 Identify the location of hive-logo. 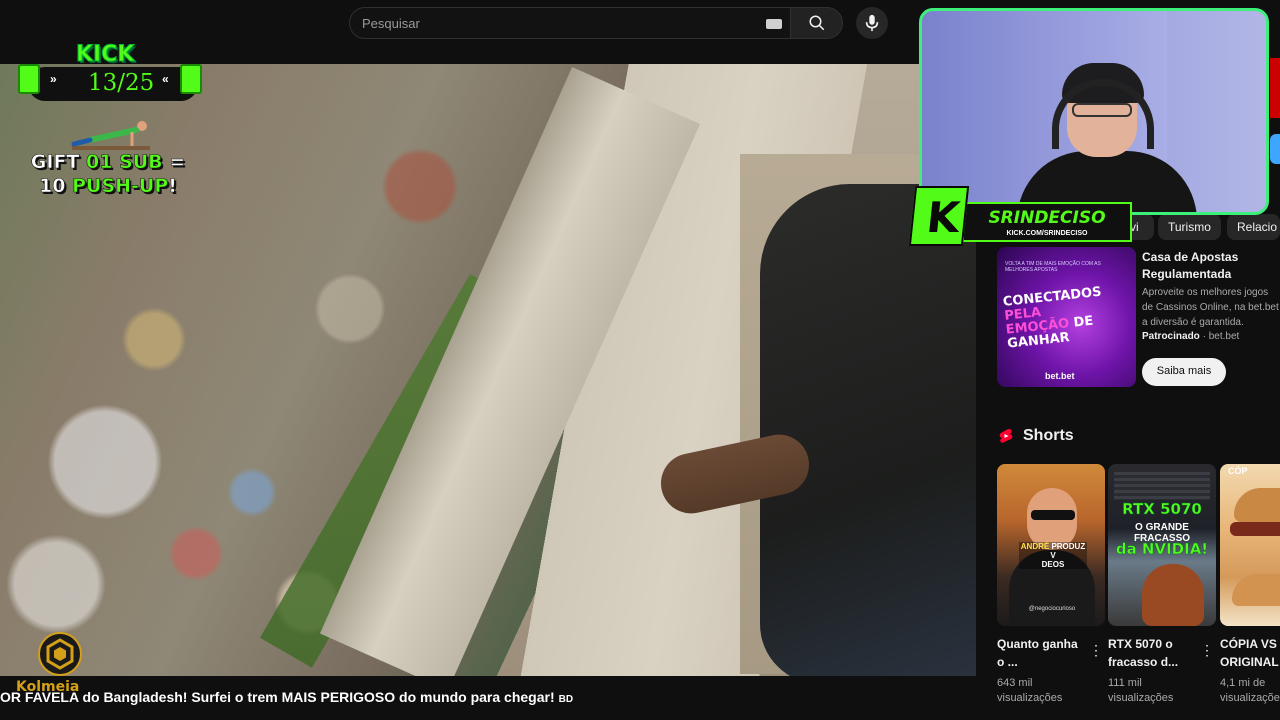
(60, 654).